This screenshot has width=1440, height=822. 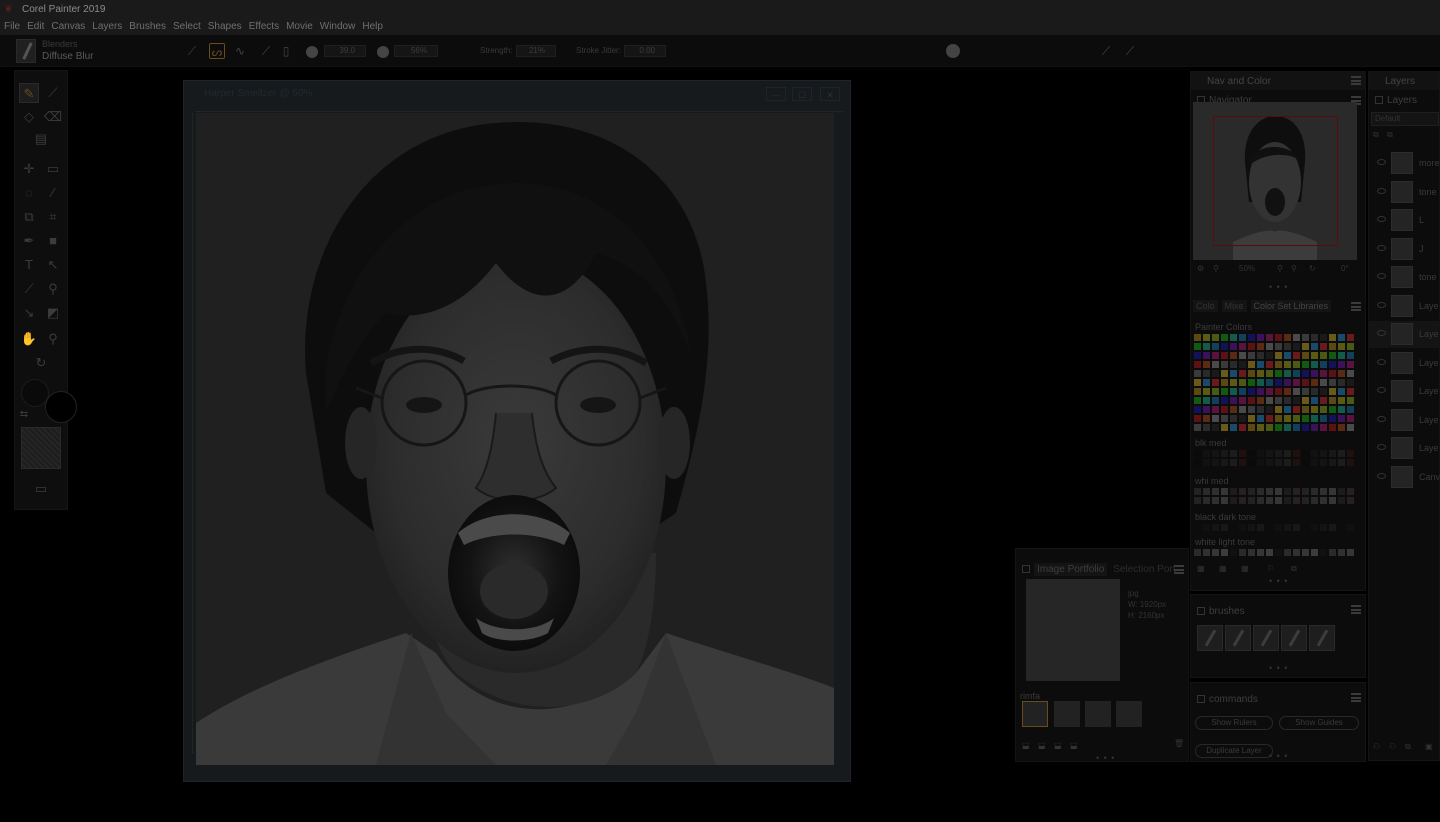 I want to click on new-layer-icon: ⚇, so click(x=1376, y=746).